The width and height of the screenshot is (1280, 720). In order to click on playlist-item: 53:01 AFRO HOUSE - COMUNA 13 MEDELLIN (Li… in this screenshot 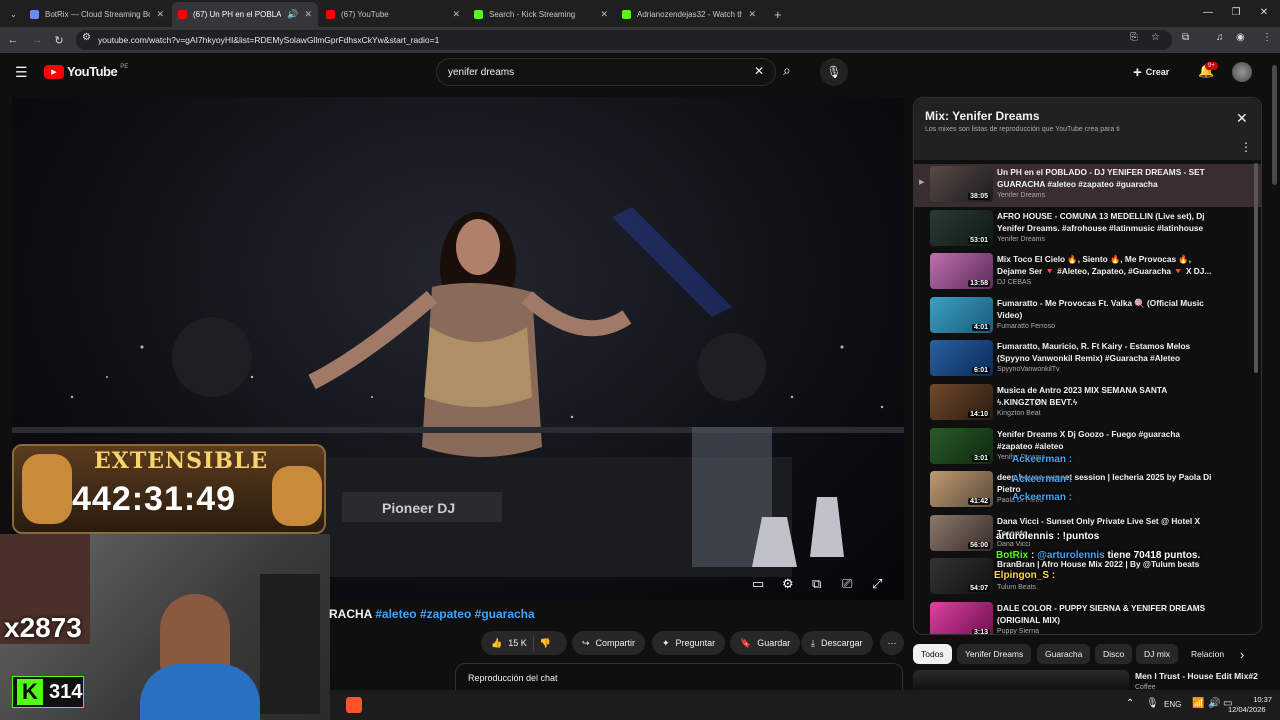, I will do `click(1087, 229)`.